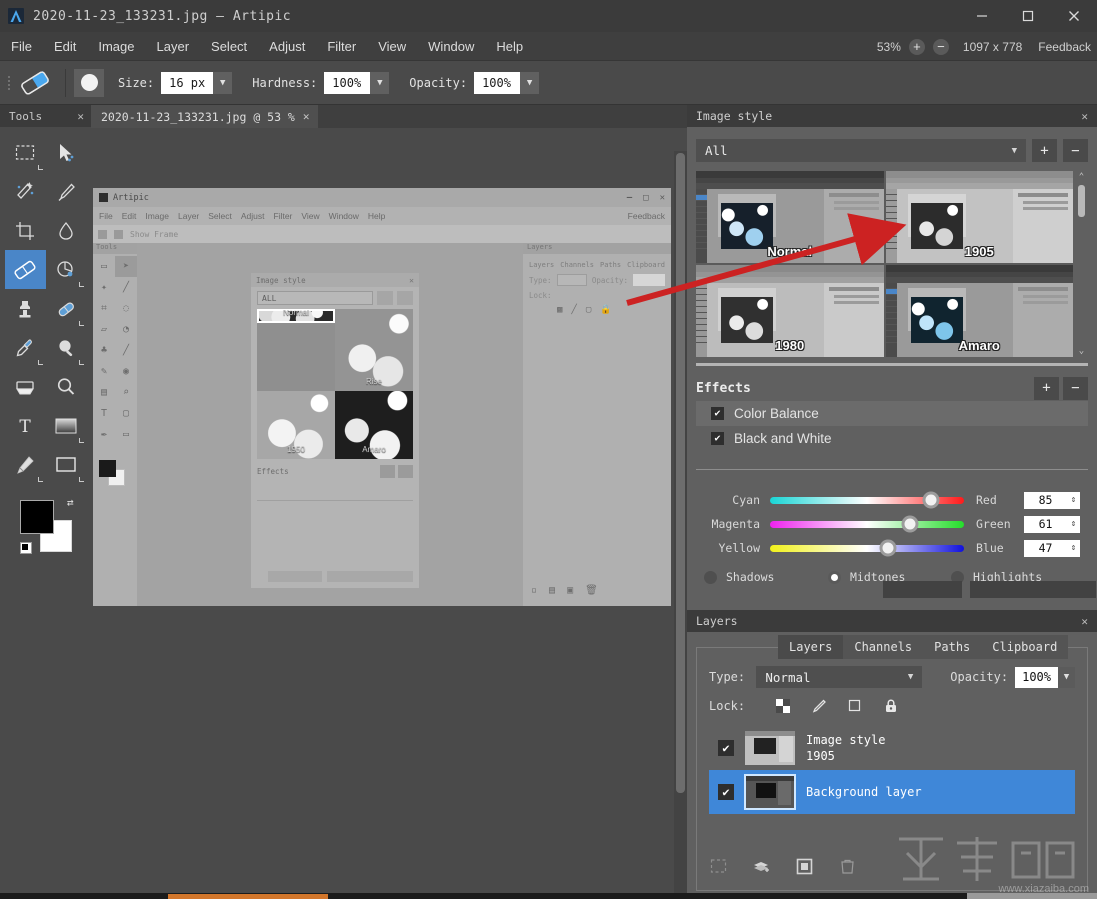 The width and height of the screenshot is (1097, 899). Describe the element at coordinates (1045, 500) in the screenshot. I see `red-value: 85` at that location.